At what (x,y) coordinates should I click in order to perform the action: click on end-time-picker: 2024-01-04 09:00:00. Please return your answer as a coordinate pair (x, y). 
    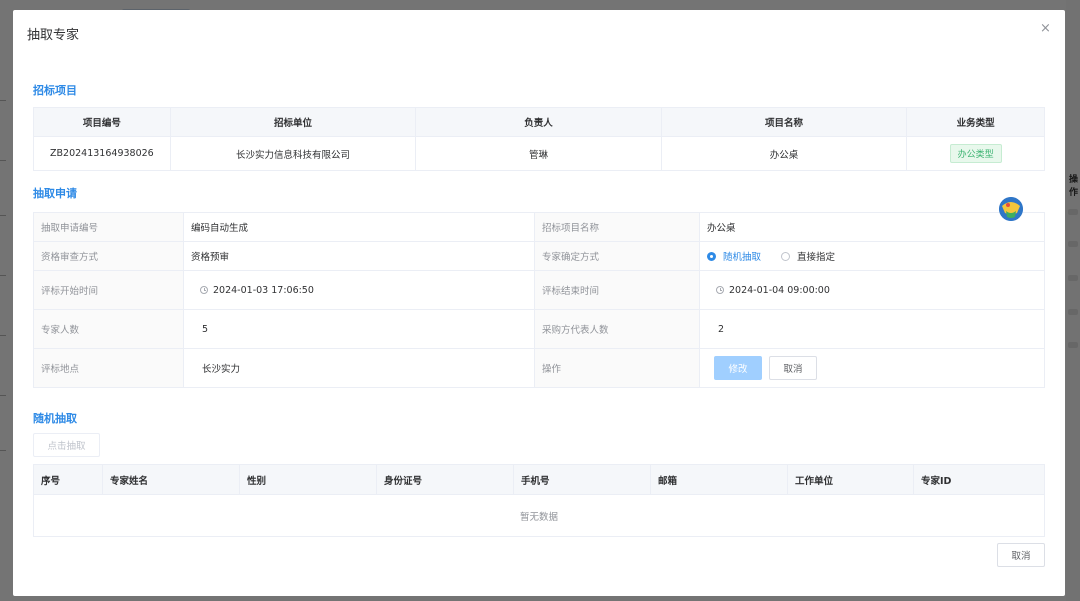
    Looking at the image, I should click on (872, 290).